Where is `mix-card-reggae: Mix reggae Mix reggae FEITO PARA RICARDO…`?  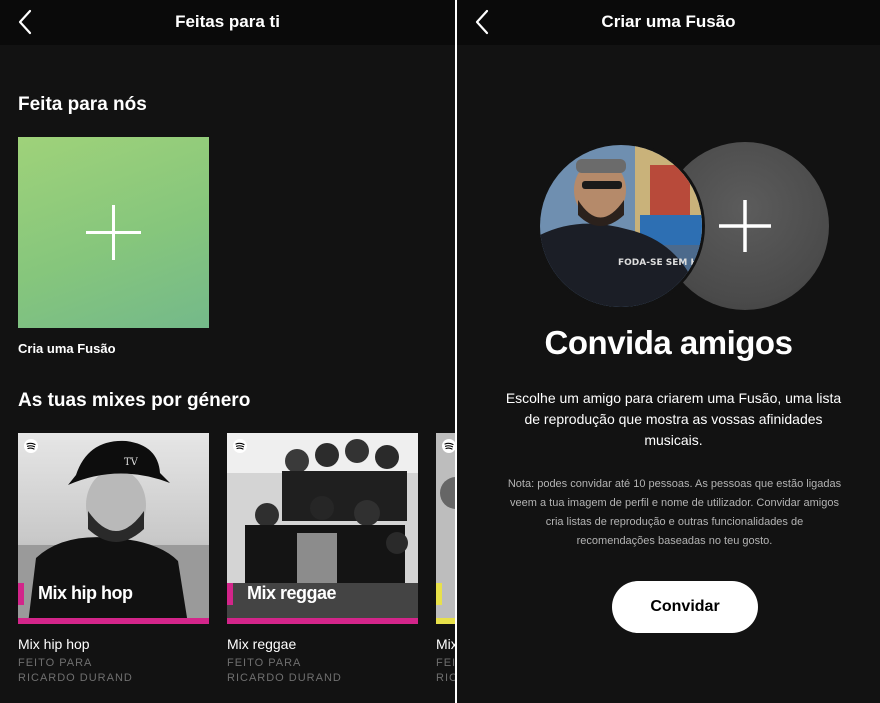
mix-card-reggae: Mix reggae Mix reggae FEITO PARA RICARDO… is located at coordinates (322, 559).